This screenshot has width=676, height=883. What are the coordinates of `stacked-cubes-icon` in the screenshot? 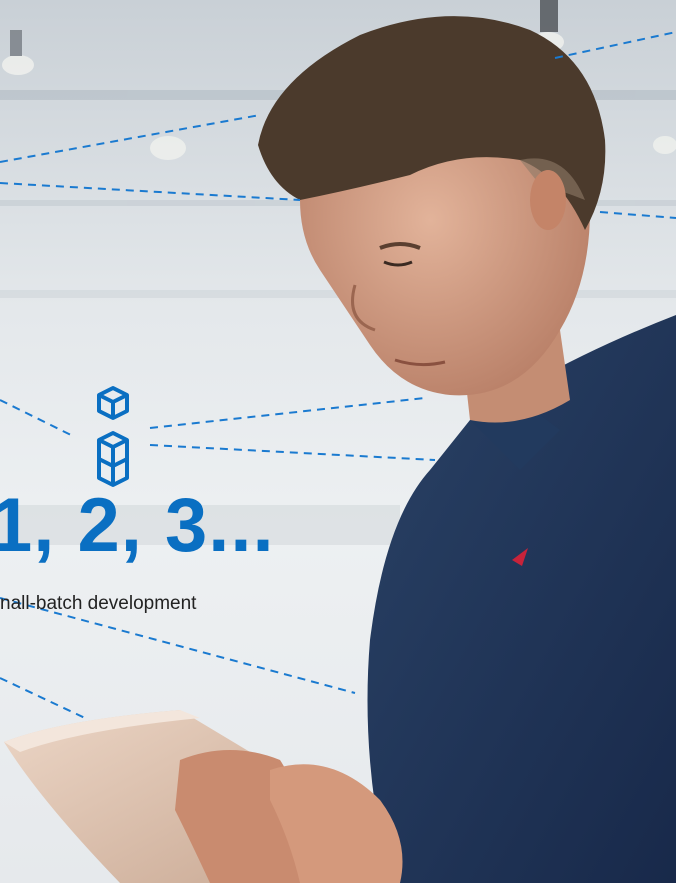 It's located at (113, 459).